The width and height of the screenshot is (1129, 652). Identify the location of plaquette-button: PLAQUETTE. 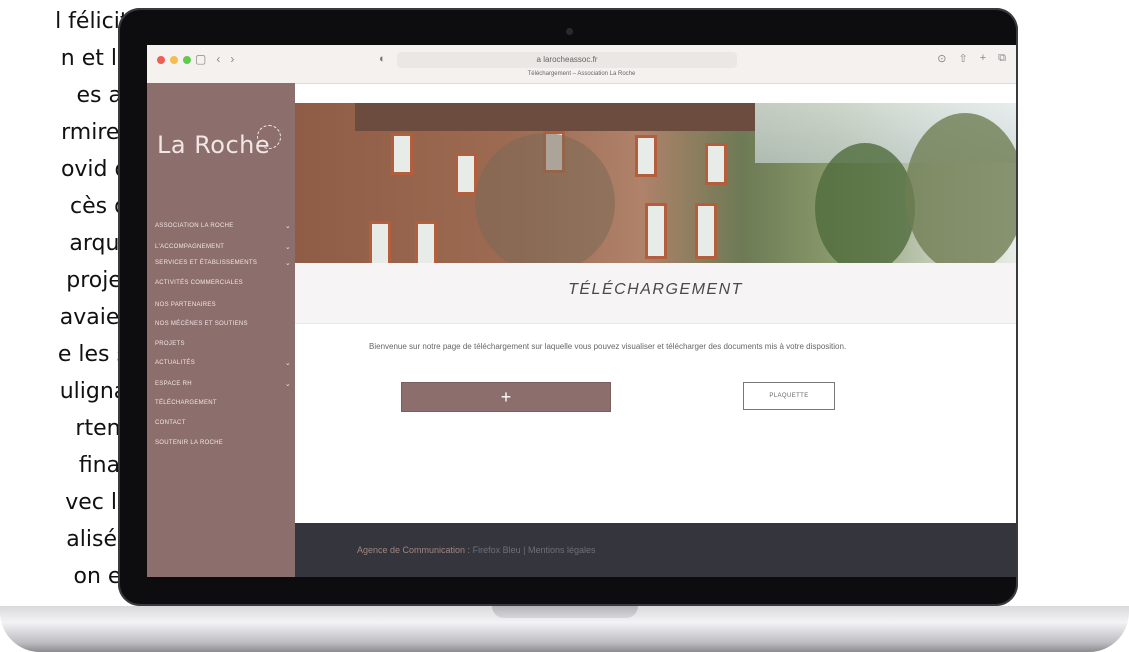
(789, 396).